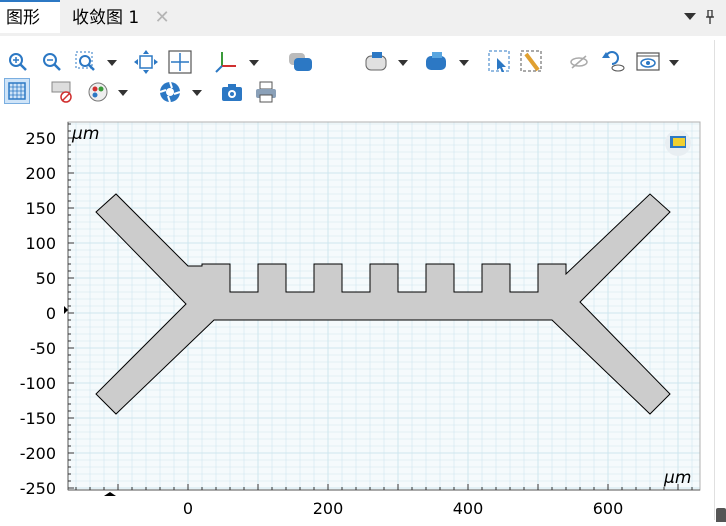 The width and height of the screenshot is (726, 526). I want to click on window-border, so click(714, 280).